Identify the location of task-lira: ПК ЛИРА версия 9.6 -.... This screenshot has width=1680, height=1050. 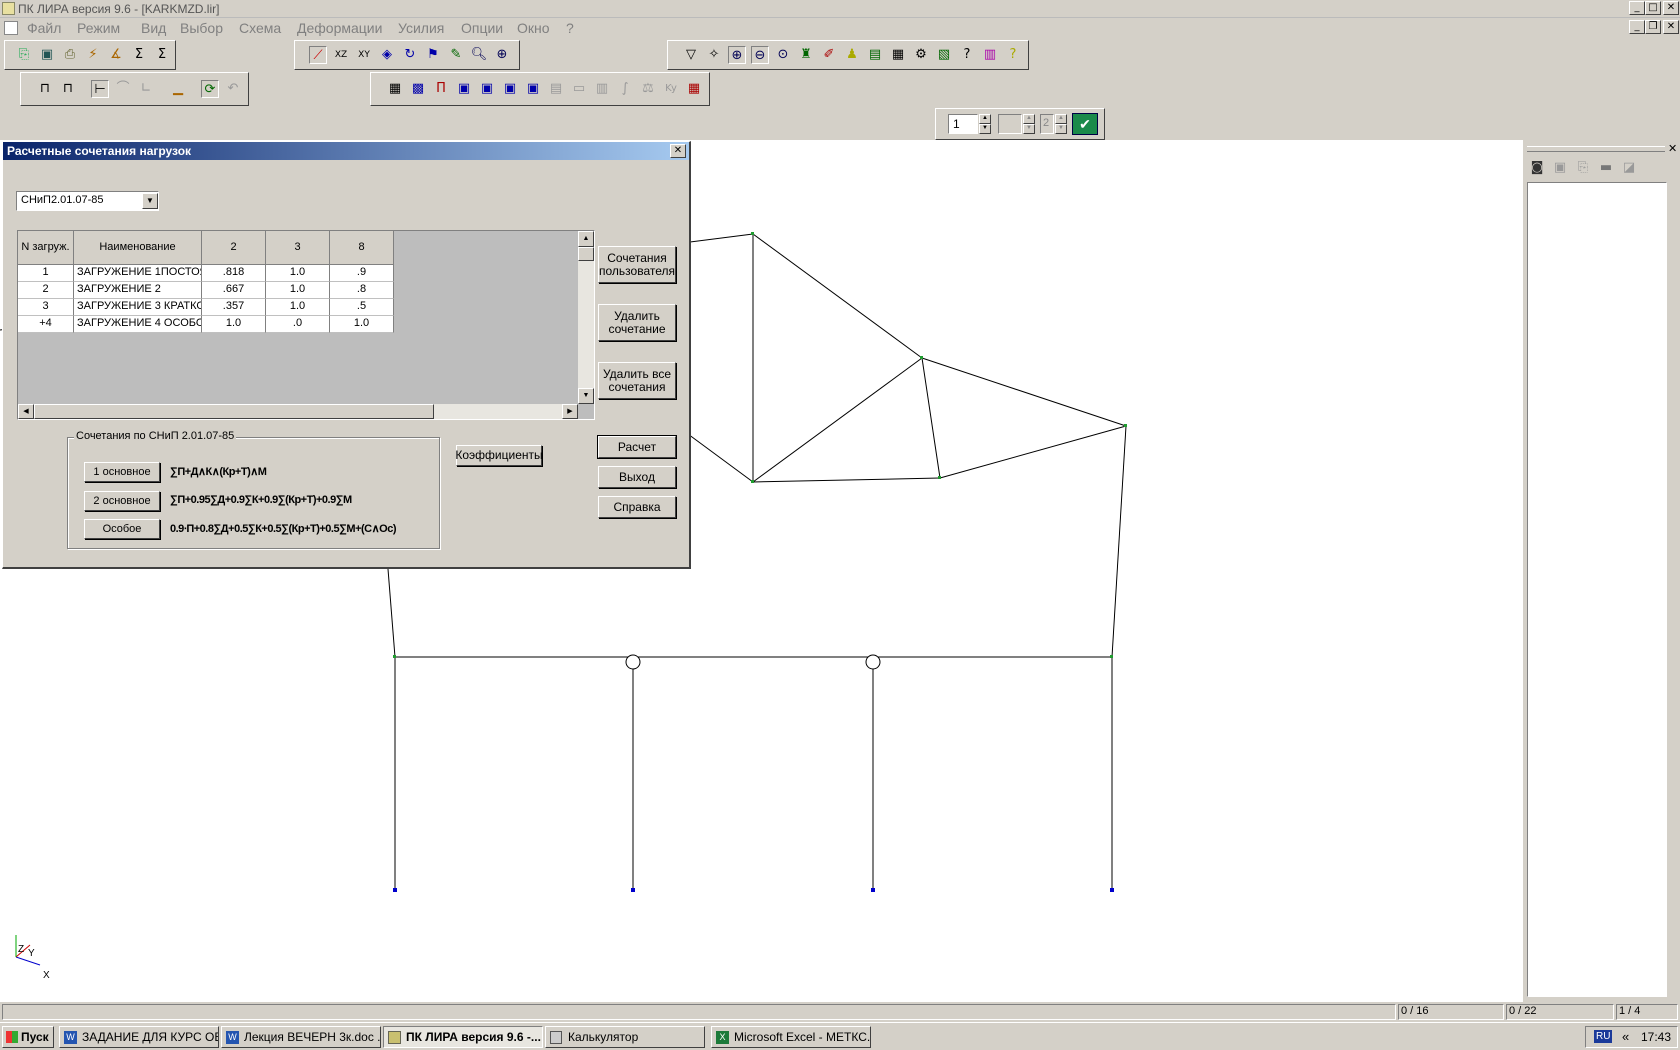
(463, 1037).